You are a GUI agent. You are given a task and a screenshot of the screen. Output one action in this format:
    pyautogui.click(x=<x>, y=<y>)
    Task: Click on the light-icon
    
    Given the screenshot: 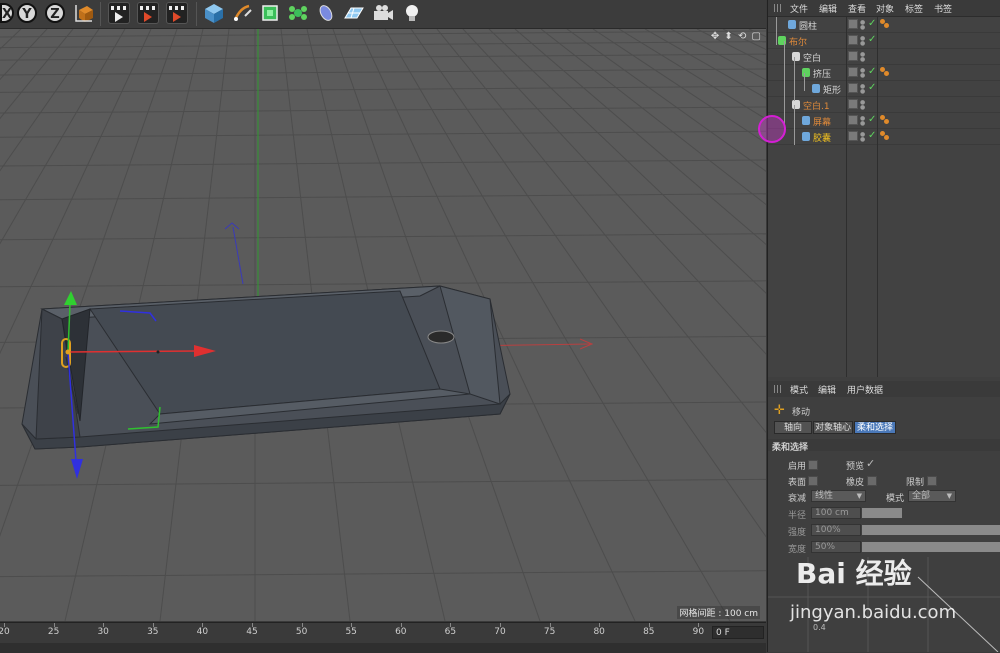 What is the action you would take?
    pyautogui.click(x=412, y=13)
    